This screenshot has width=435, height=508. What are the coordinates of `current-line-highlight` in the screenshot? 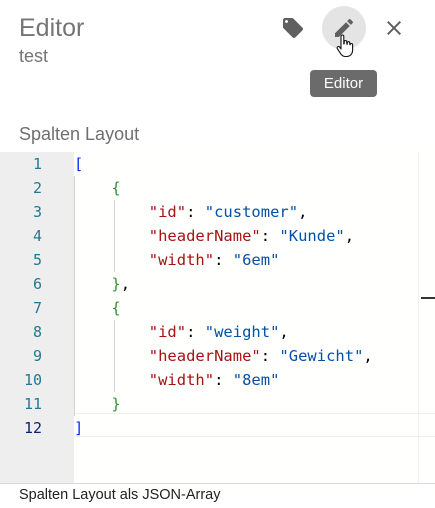 It's located at (254, 425).